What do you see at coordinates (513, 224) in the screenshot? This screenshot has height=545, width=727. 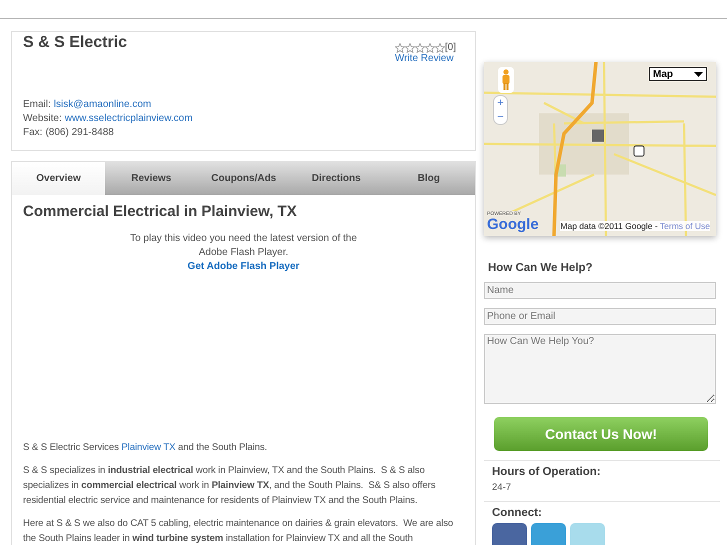 I see `google-logo: Google` at bounding box center [513, 224].